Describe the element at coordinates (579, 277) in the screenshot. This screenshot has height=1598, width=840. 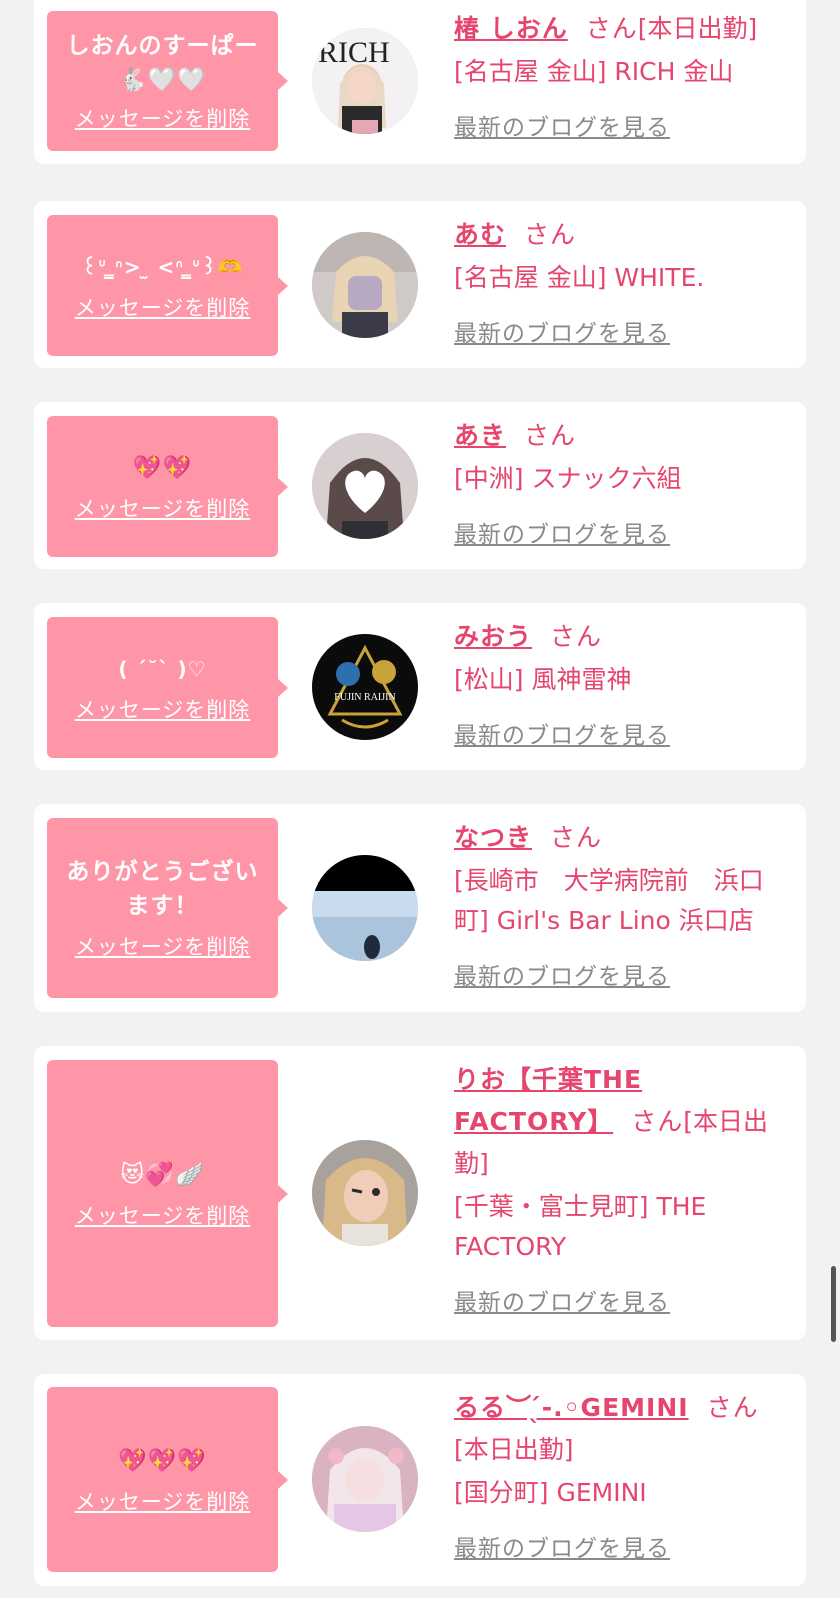
I see `shop-name: [名古屋 金山] WHITE.` at that location.